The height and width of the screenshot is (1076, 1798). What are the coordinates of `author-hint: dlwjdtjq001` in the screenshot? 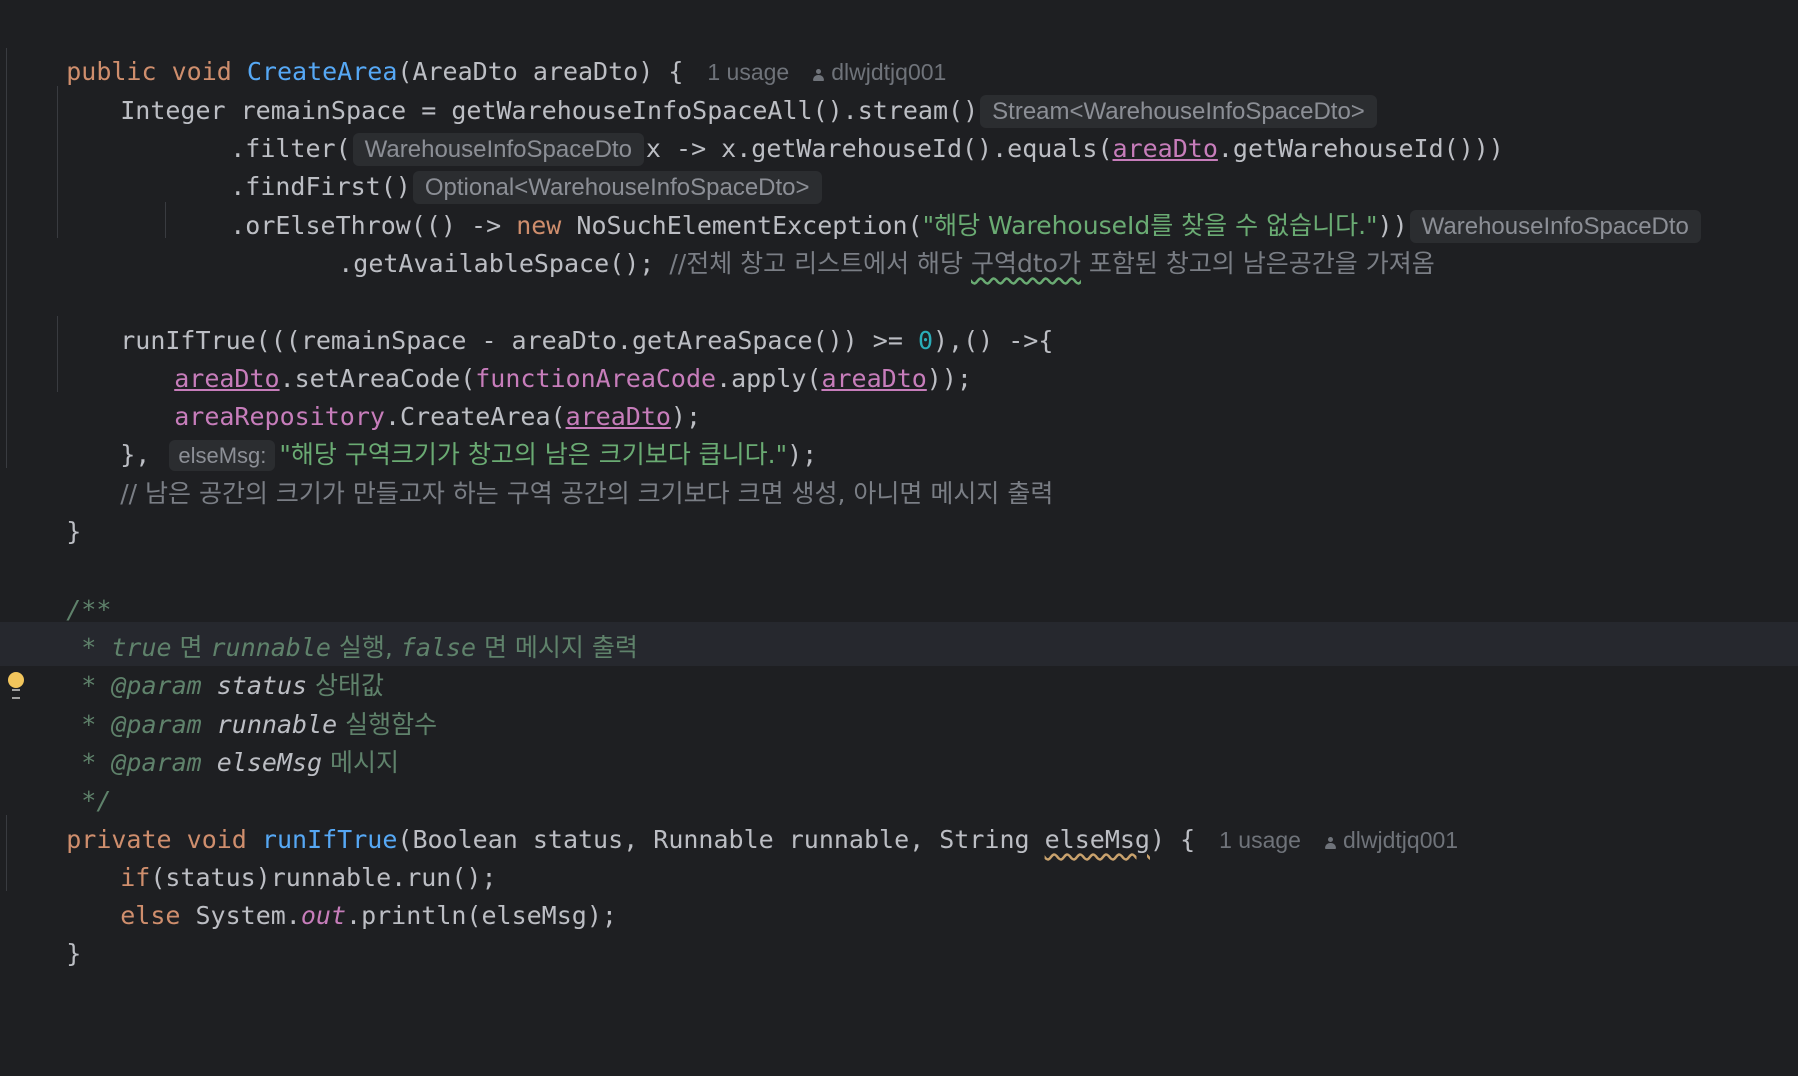 It's located at (1391, 840).